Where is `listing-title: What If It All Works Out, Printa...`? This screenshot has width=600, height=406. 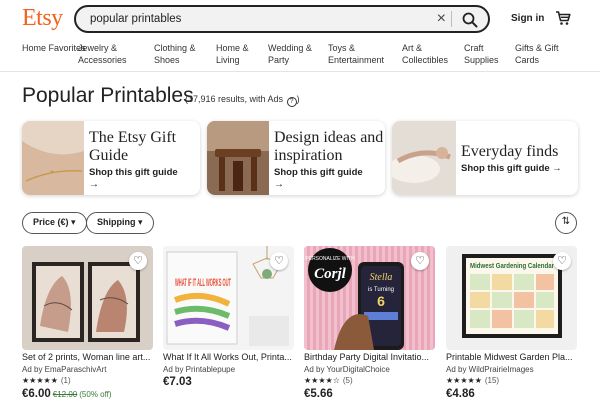 listing-title: What If It All Works Out, Printa... is located at coordinates (228, 357).